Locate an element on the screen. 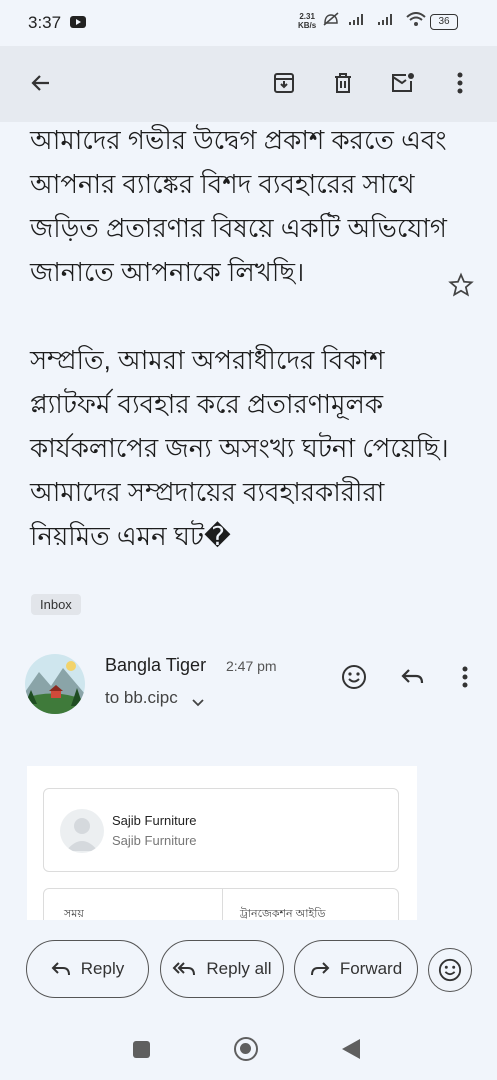 The height and width of the screenshot is (1080, 497). system-nav-bar is located at coordinates (248, 1052).